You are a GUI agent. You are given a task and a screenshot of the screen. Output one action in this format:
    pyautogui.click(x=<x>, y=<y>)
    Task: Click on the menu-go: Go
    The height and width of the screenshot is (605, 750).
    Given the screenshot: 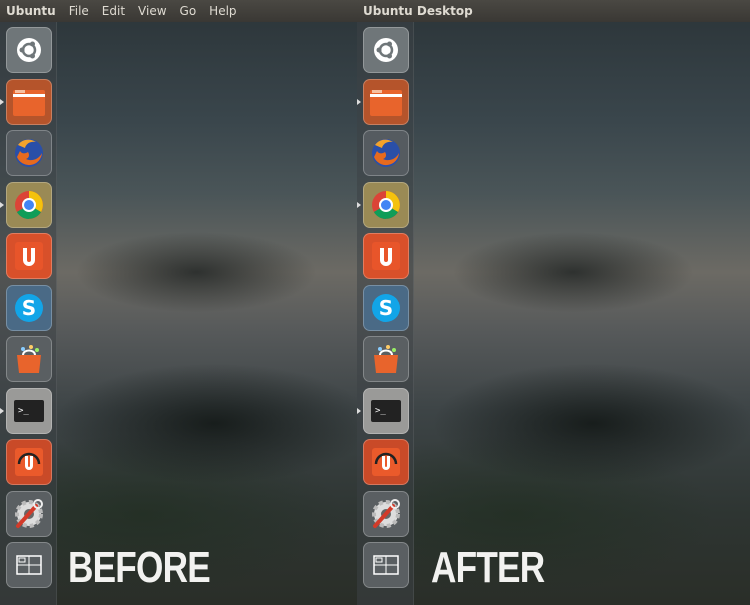 What is the action you would take?
    pyautogui.click(x=188, y=11)
    